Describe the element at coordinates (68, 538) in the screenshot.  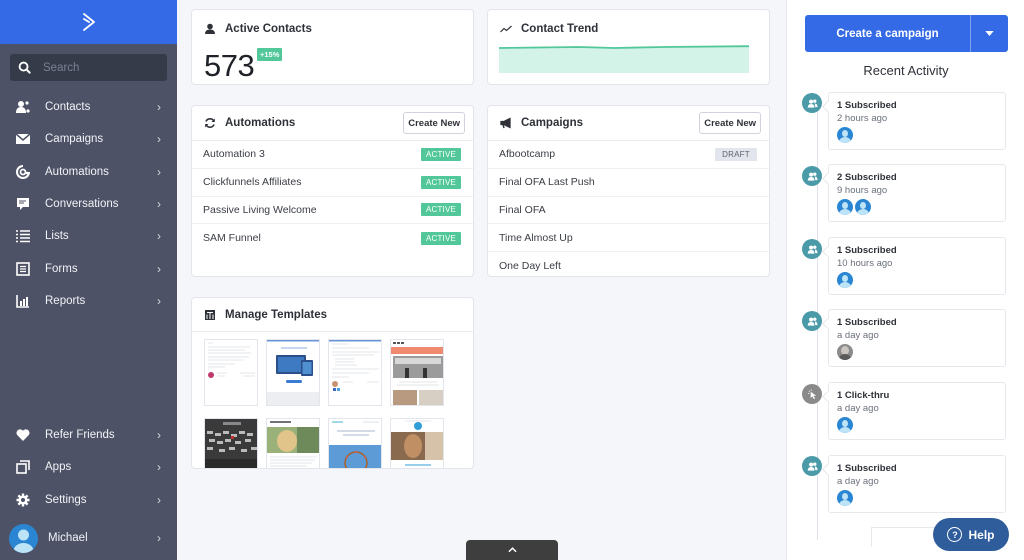
I see `user-name: Michael` at that location.